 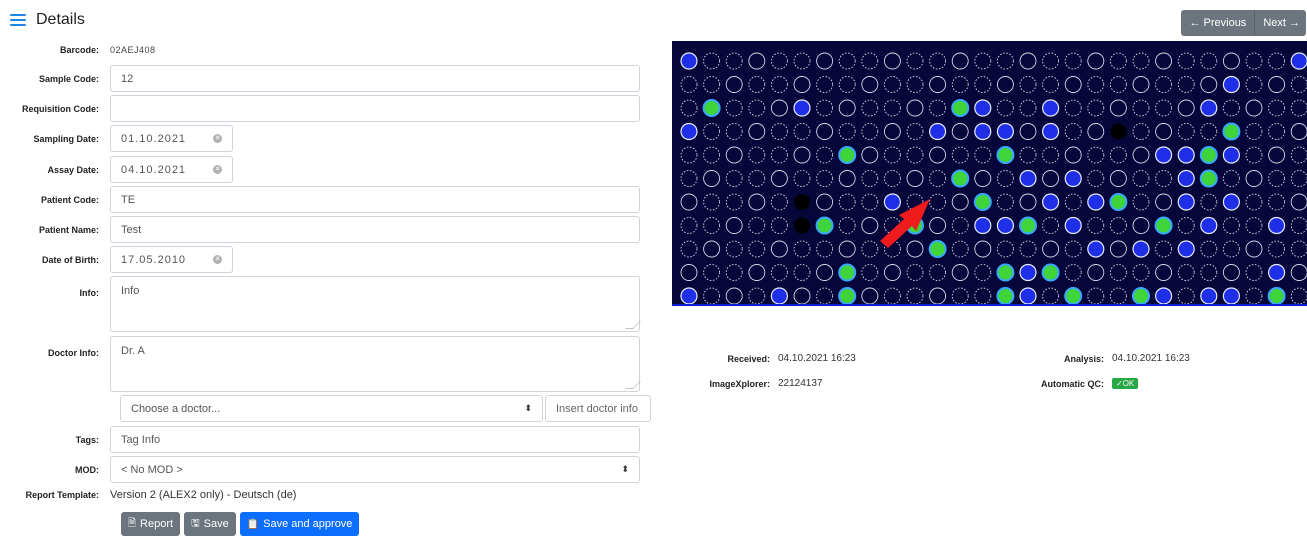 What do you see at coordinates (171, 259) in the screenshot?
I see `date-of-birth-input: 17.05.2010 ✕` at bounding box center [171, 259].